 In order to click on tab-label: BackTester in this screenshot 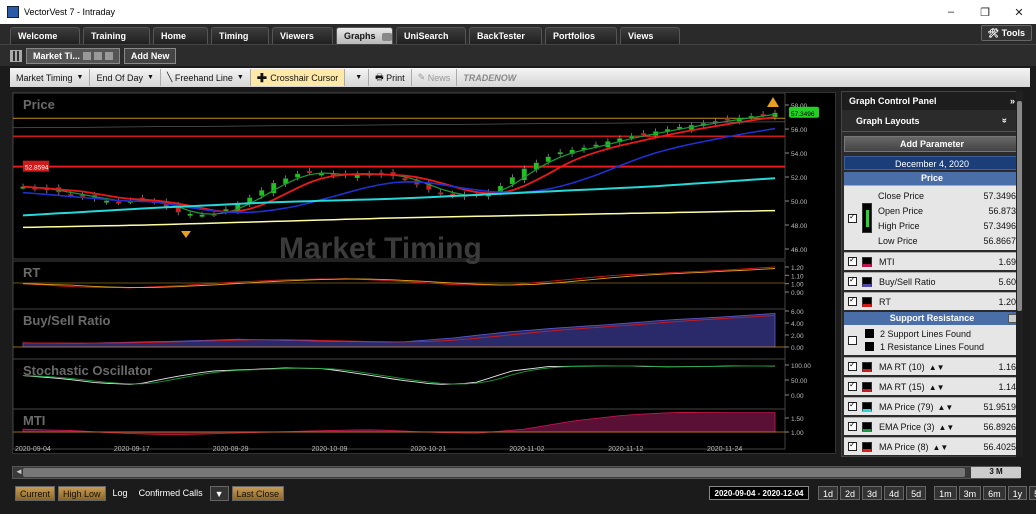, I will do `click(501, 36)`.